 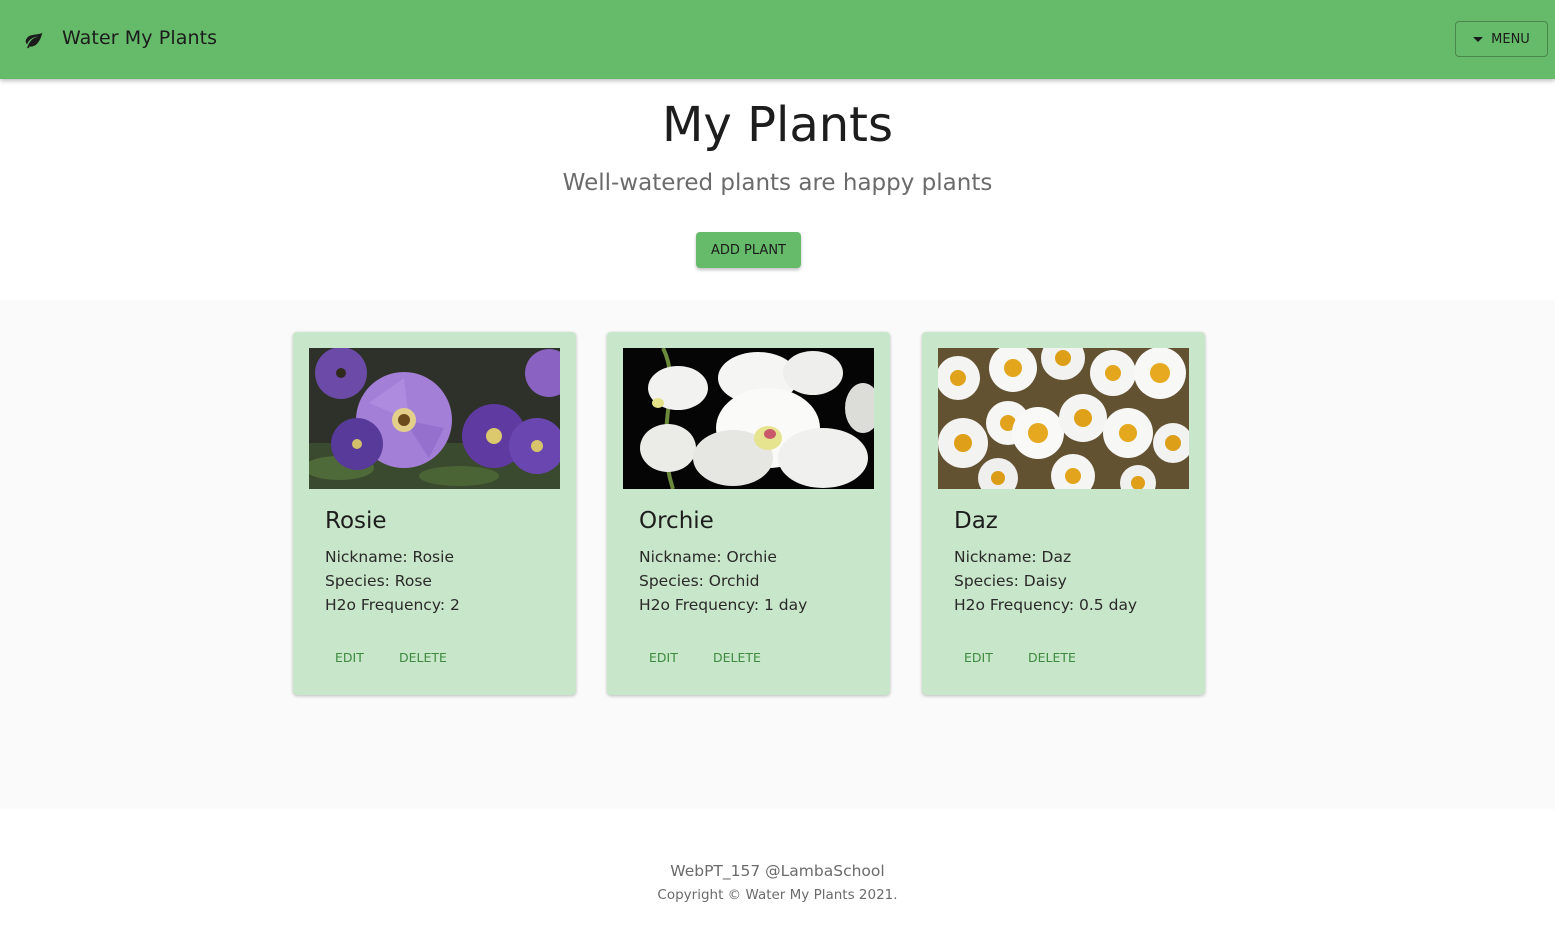 I want to click on plant-frequency: H2o Frequency: 0.5 day, so click(x=1046, y=605).